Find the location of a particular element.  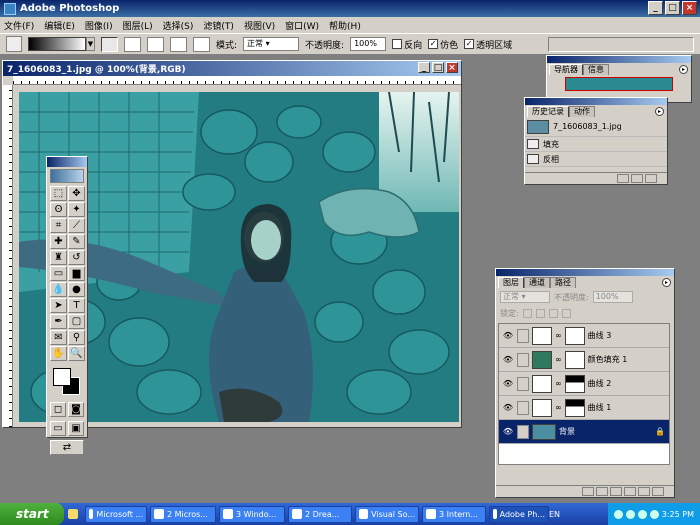

tool-preset-picker is located at coordinates (14, 44).